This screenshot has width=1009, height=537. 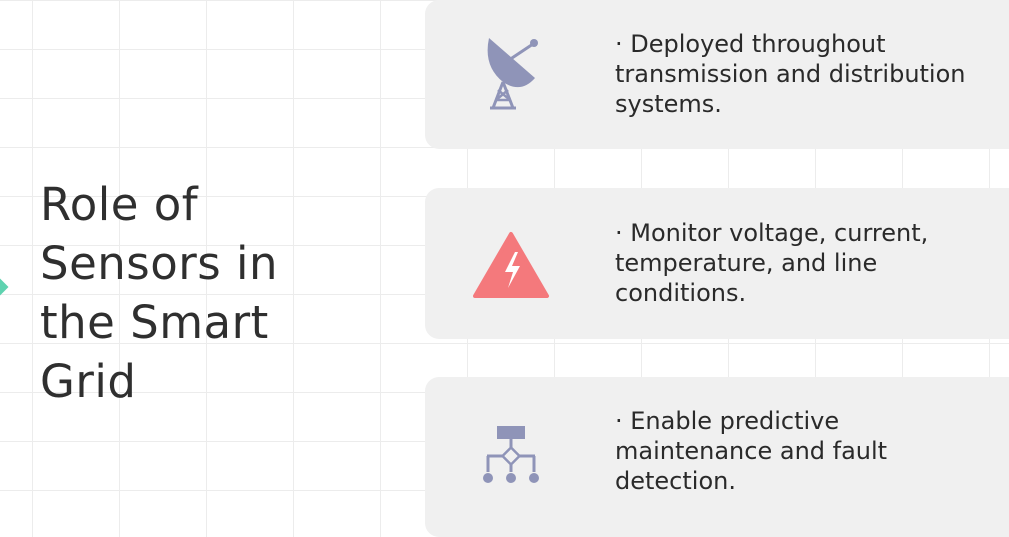 What do you see at coordinates (511, 265) in the screenshot?
I see `high-voltage-warning-icon` at bounding box center [511, 265].